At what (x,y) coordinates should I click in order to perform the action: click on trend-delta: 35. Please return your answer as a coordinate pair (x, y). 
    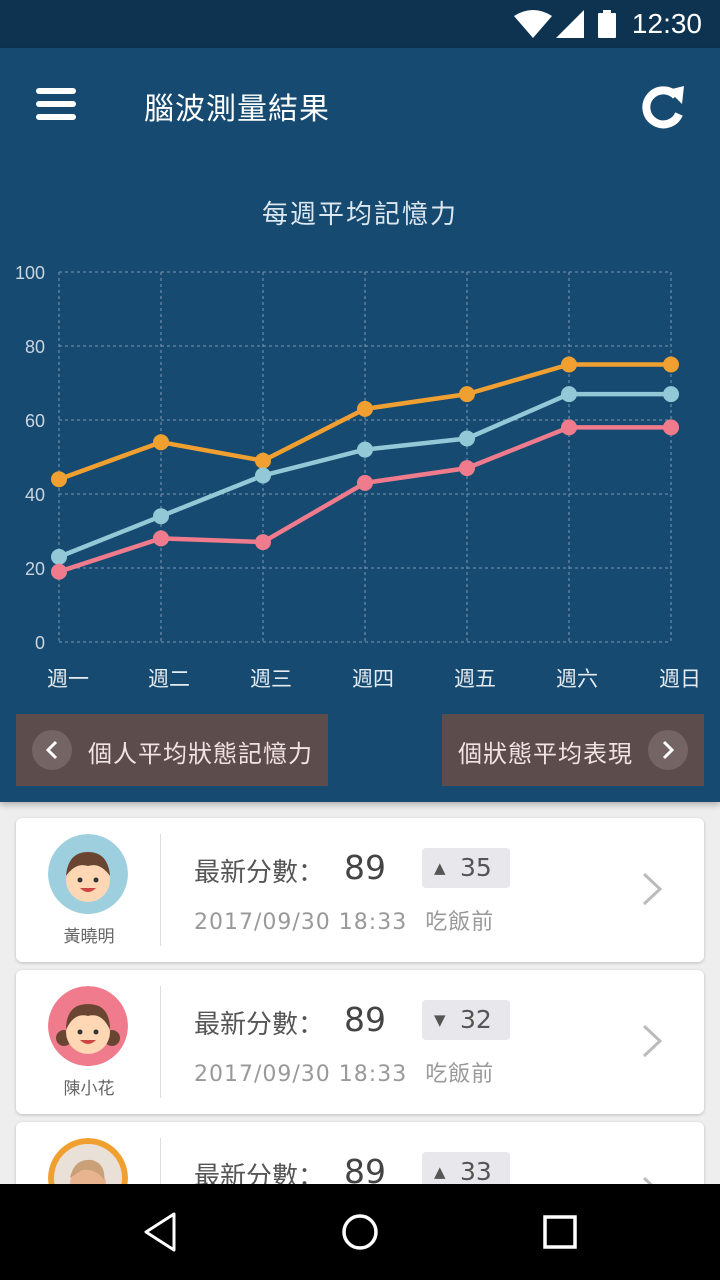
    Looking at the image, I should click on (476, 867).